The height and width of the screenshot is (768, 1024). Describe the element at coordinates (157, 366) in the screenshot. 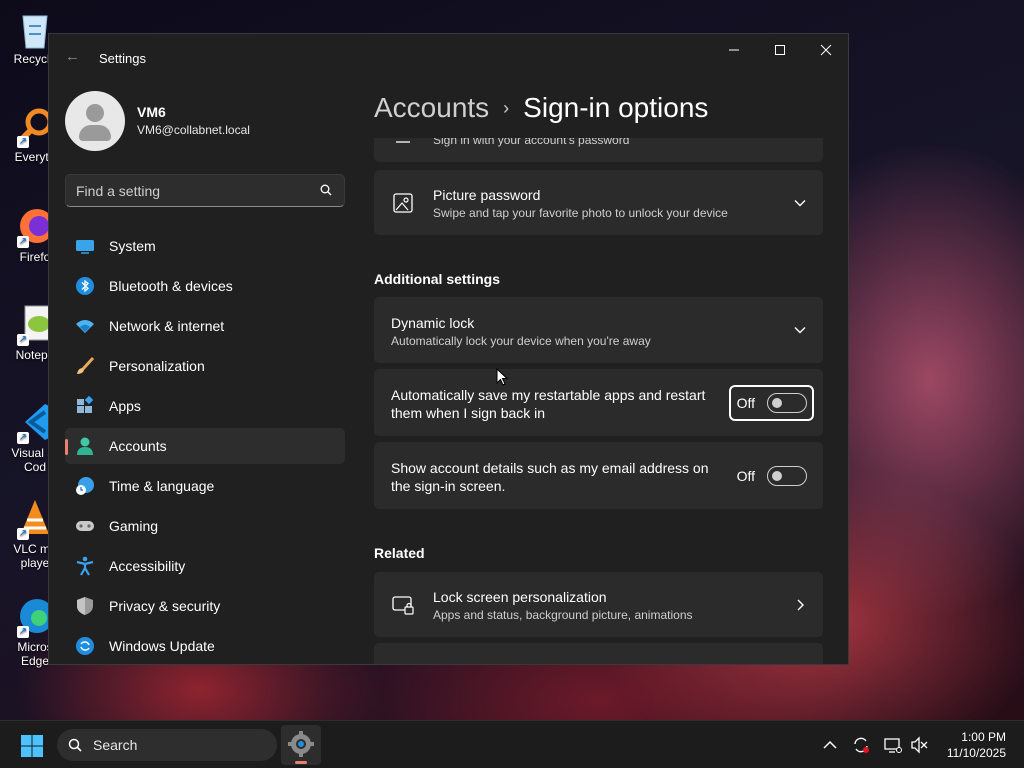

I see `nav-item-label: Personalization` at that location.